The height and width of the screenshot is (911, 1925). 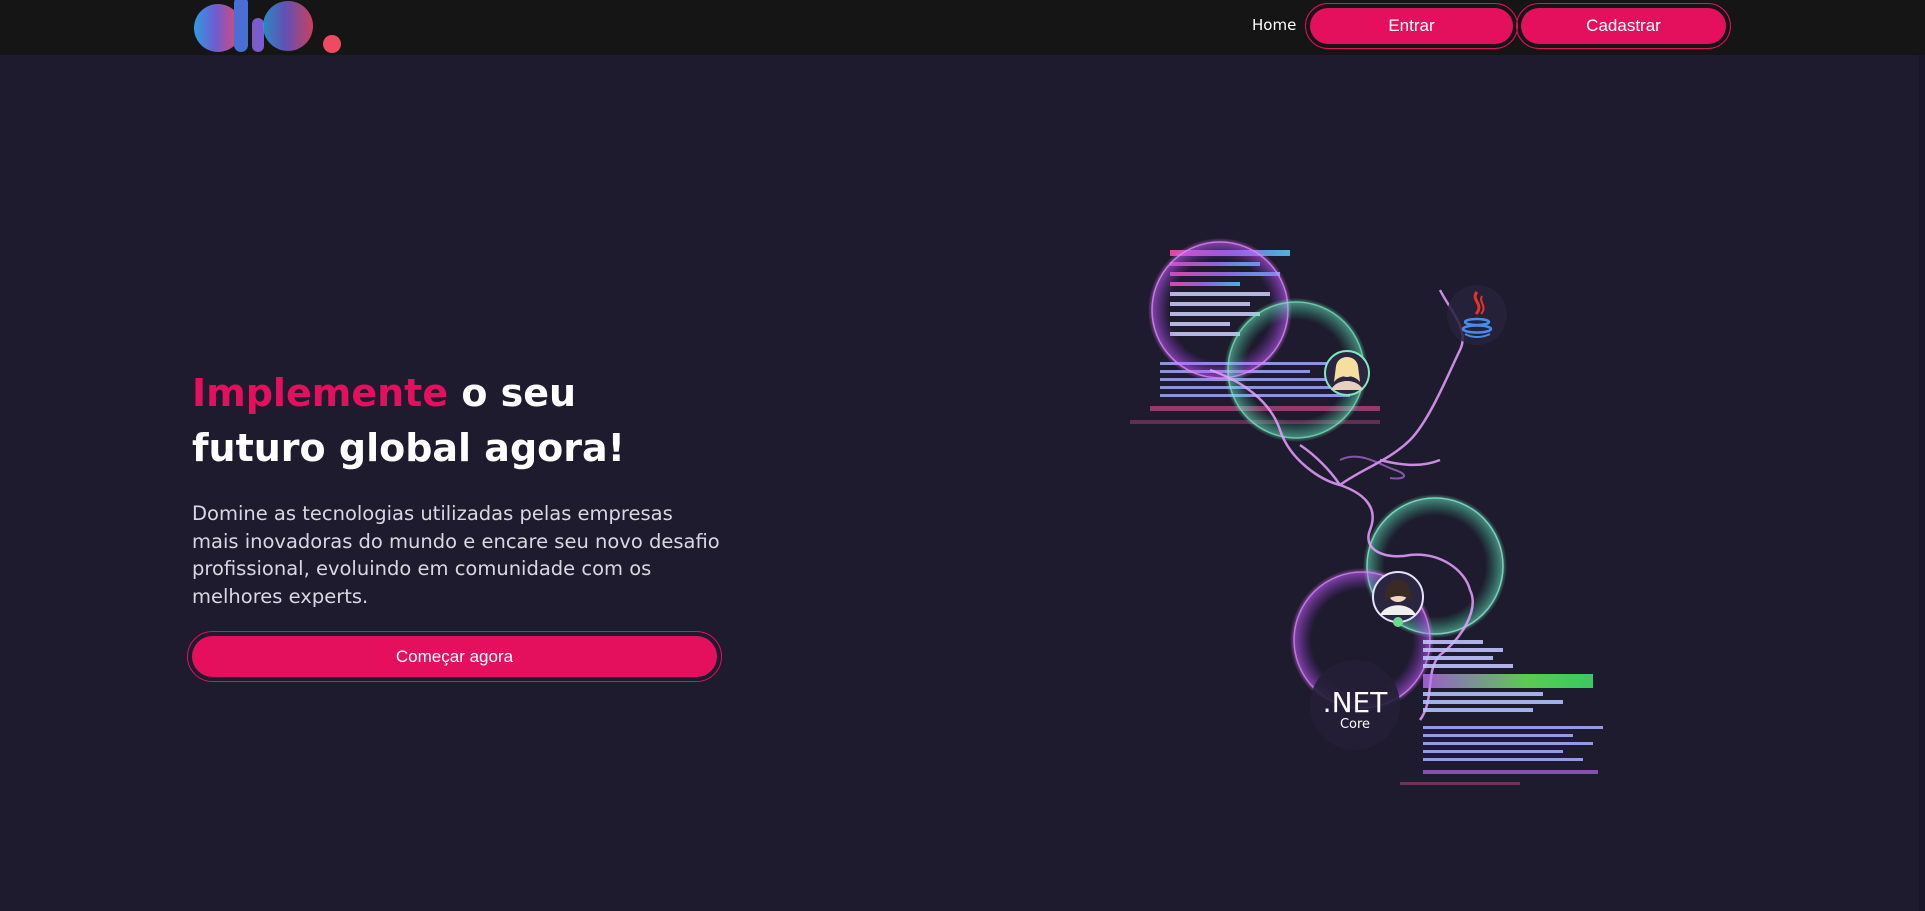 What do you see at coordinates (512, 393) in the screenshot?
I see `hero-title-rest: o seu` at bounding box center [512, 393].